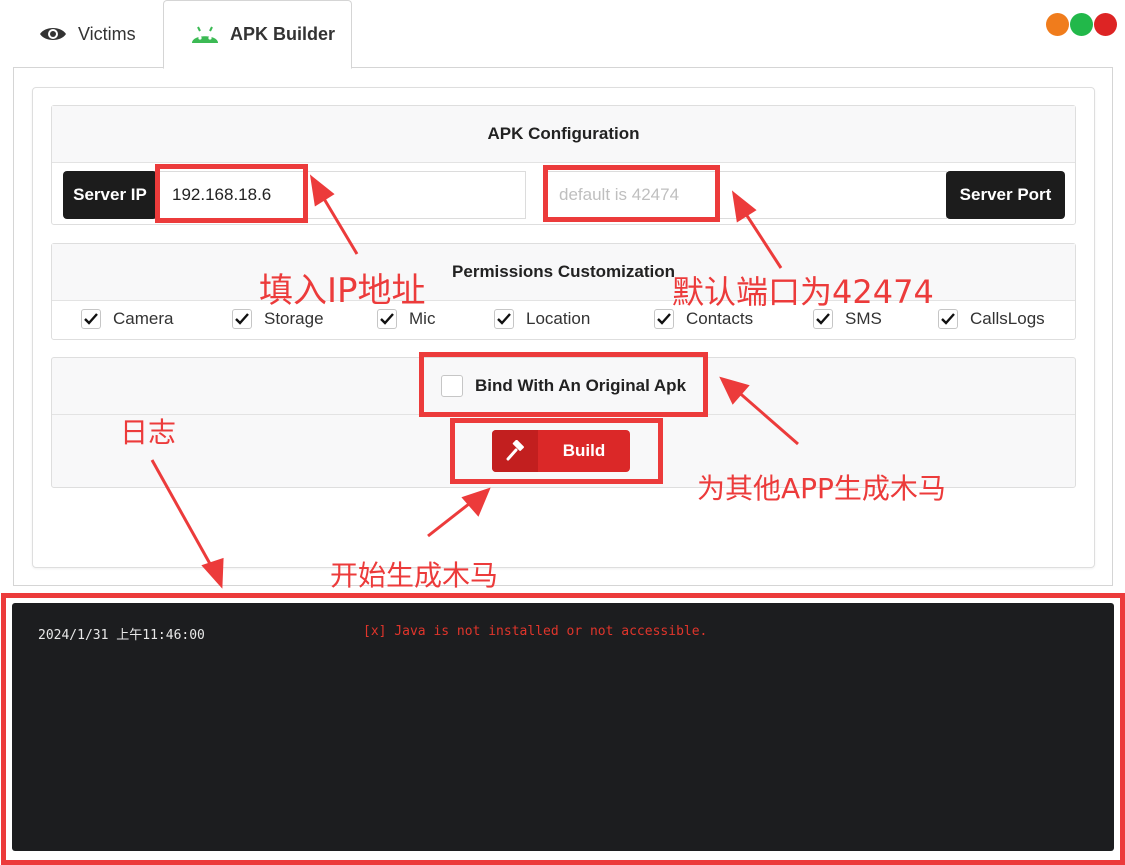 This screenshot has width=1125, height=865. Describe the element at coordinates (143, 318) in the screenshot. I see `permission-label: Camera` at that location.